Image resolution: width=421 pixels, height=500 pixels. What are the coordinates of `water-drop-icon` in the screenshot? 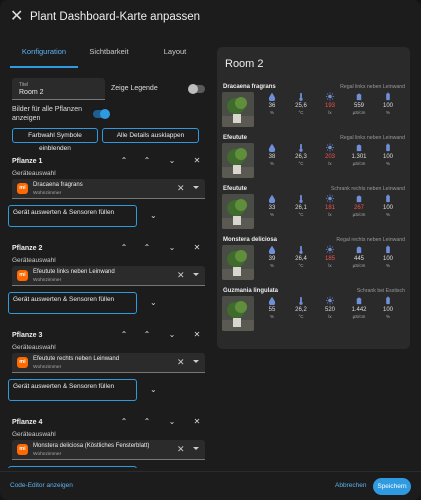 It's located at (272, 147).